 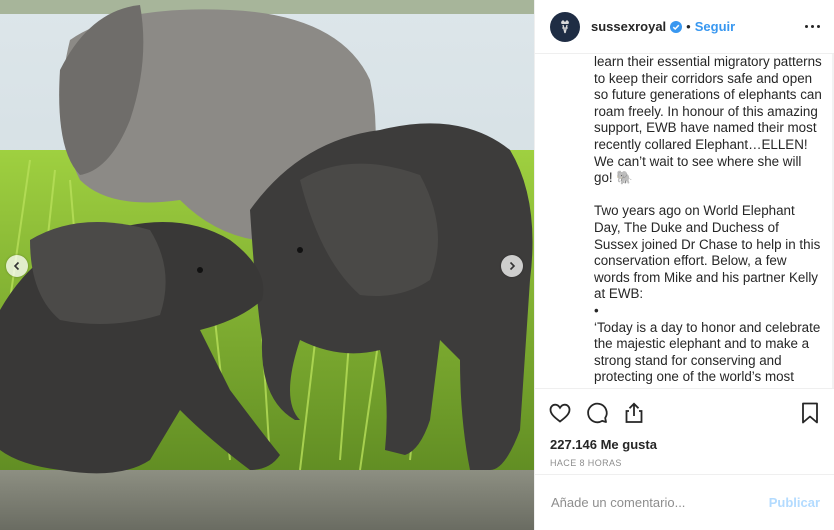 I want to click on comment-input, so click(x=659, y=502).